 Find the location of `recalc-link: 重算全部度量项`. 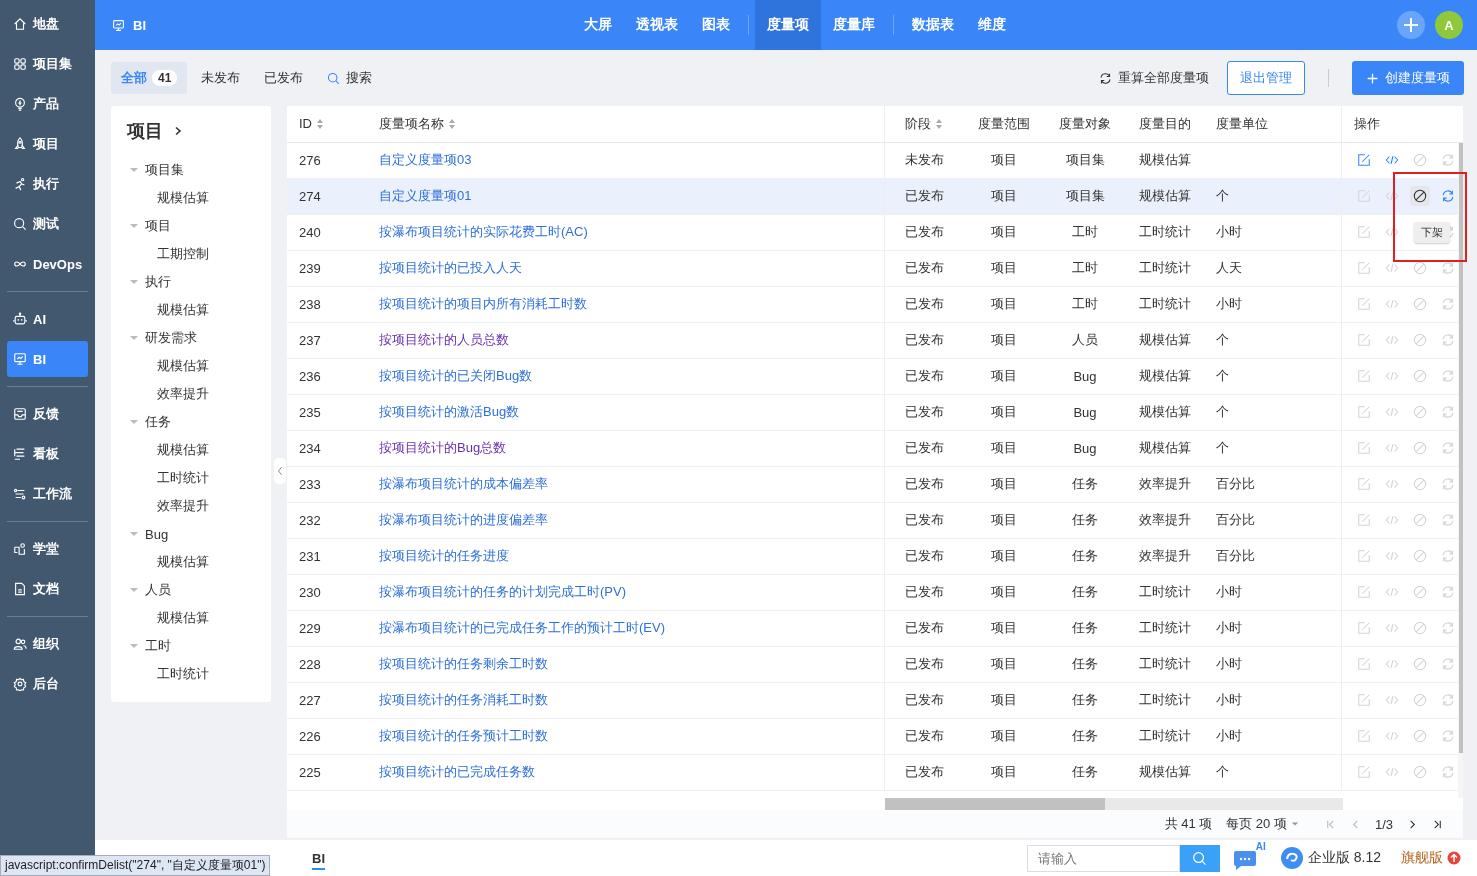

recalc-link: 重算全部度量项 is located at coordinates (1154, 78).